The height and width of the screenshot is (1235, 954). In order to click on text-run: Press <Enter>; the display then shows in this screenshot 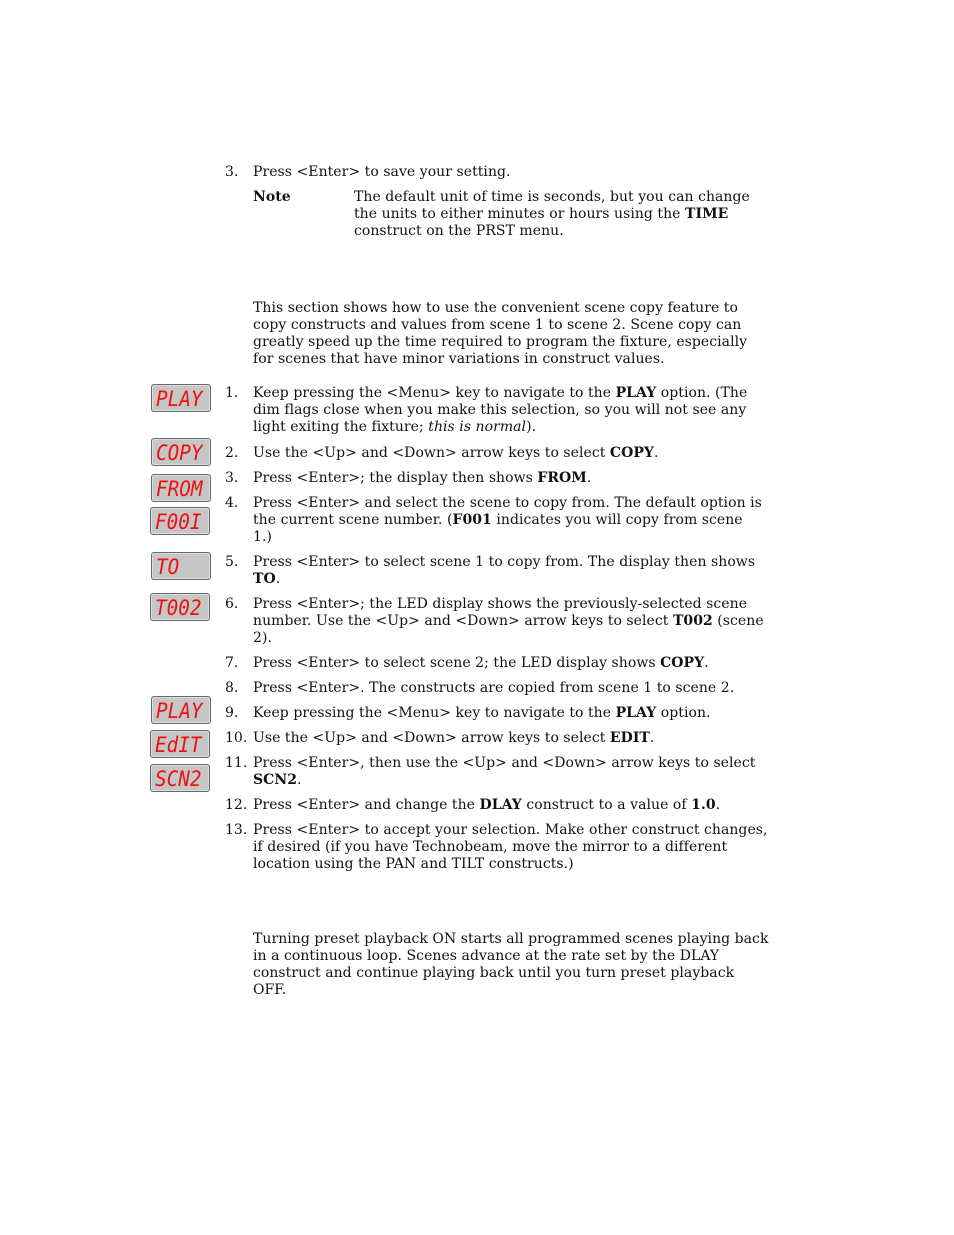, I will do `click(395, 478)`.